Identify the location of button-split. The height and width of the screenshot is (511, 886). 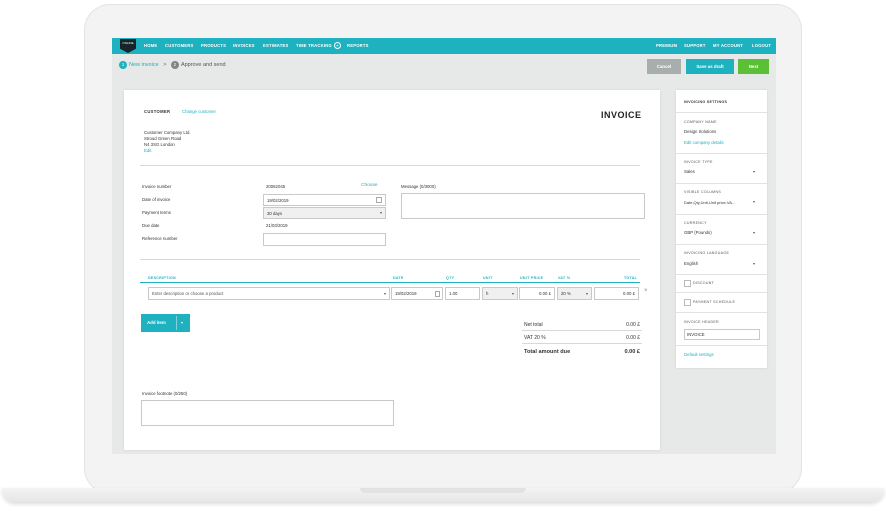
(176, 323).